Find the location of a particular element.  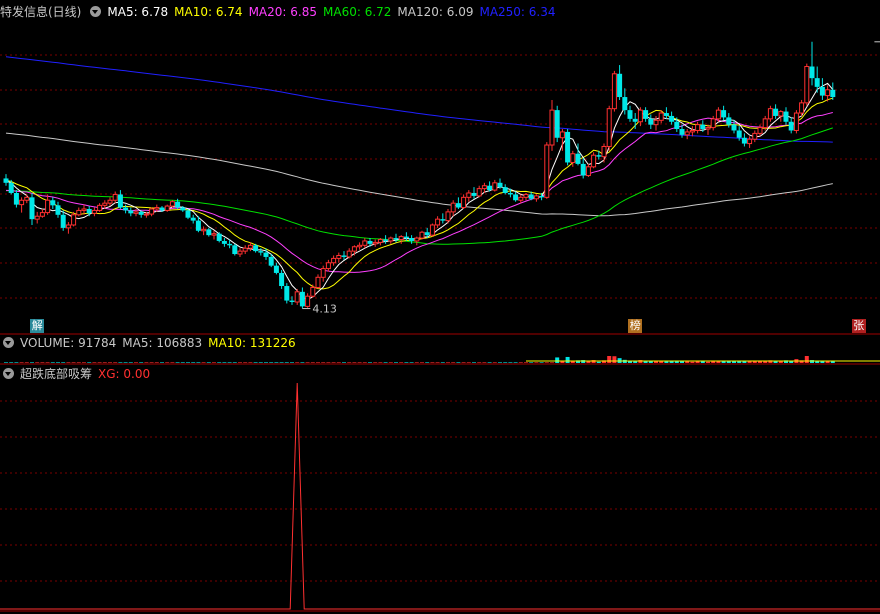

stock-title: 特发信息(日线) is located at coordinates (41, 12).